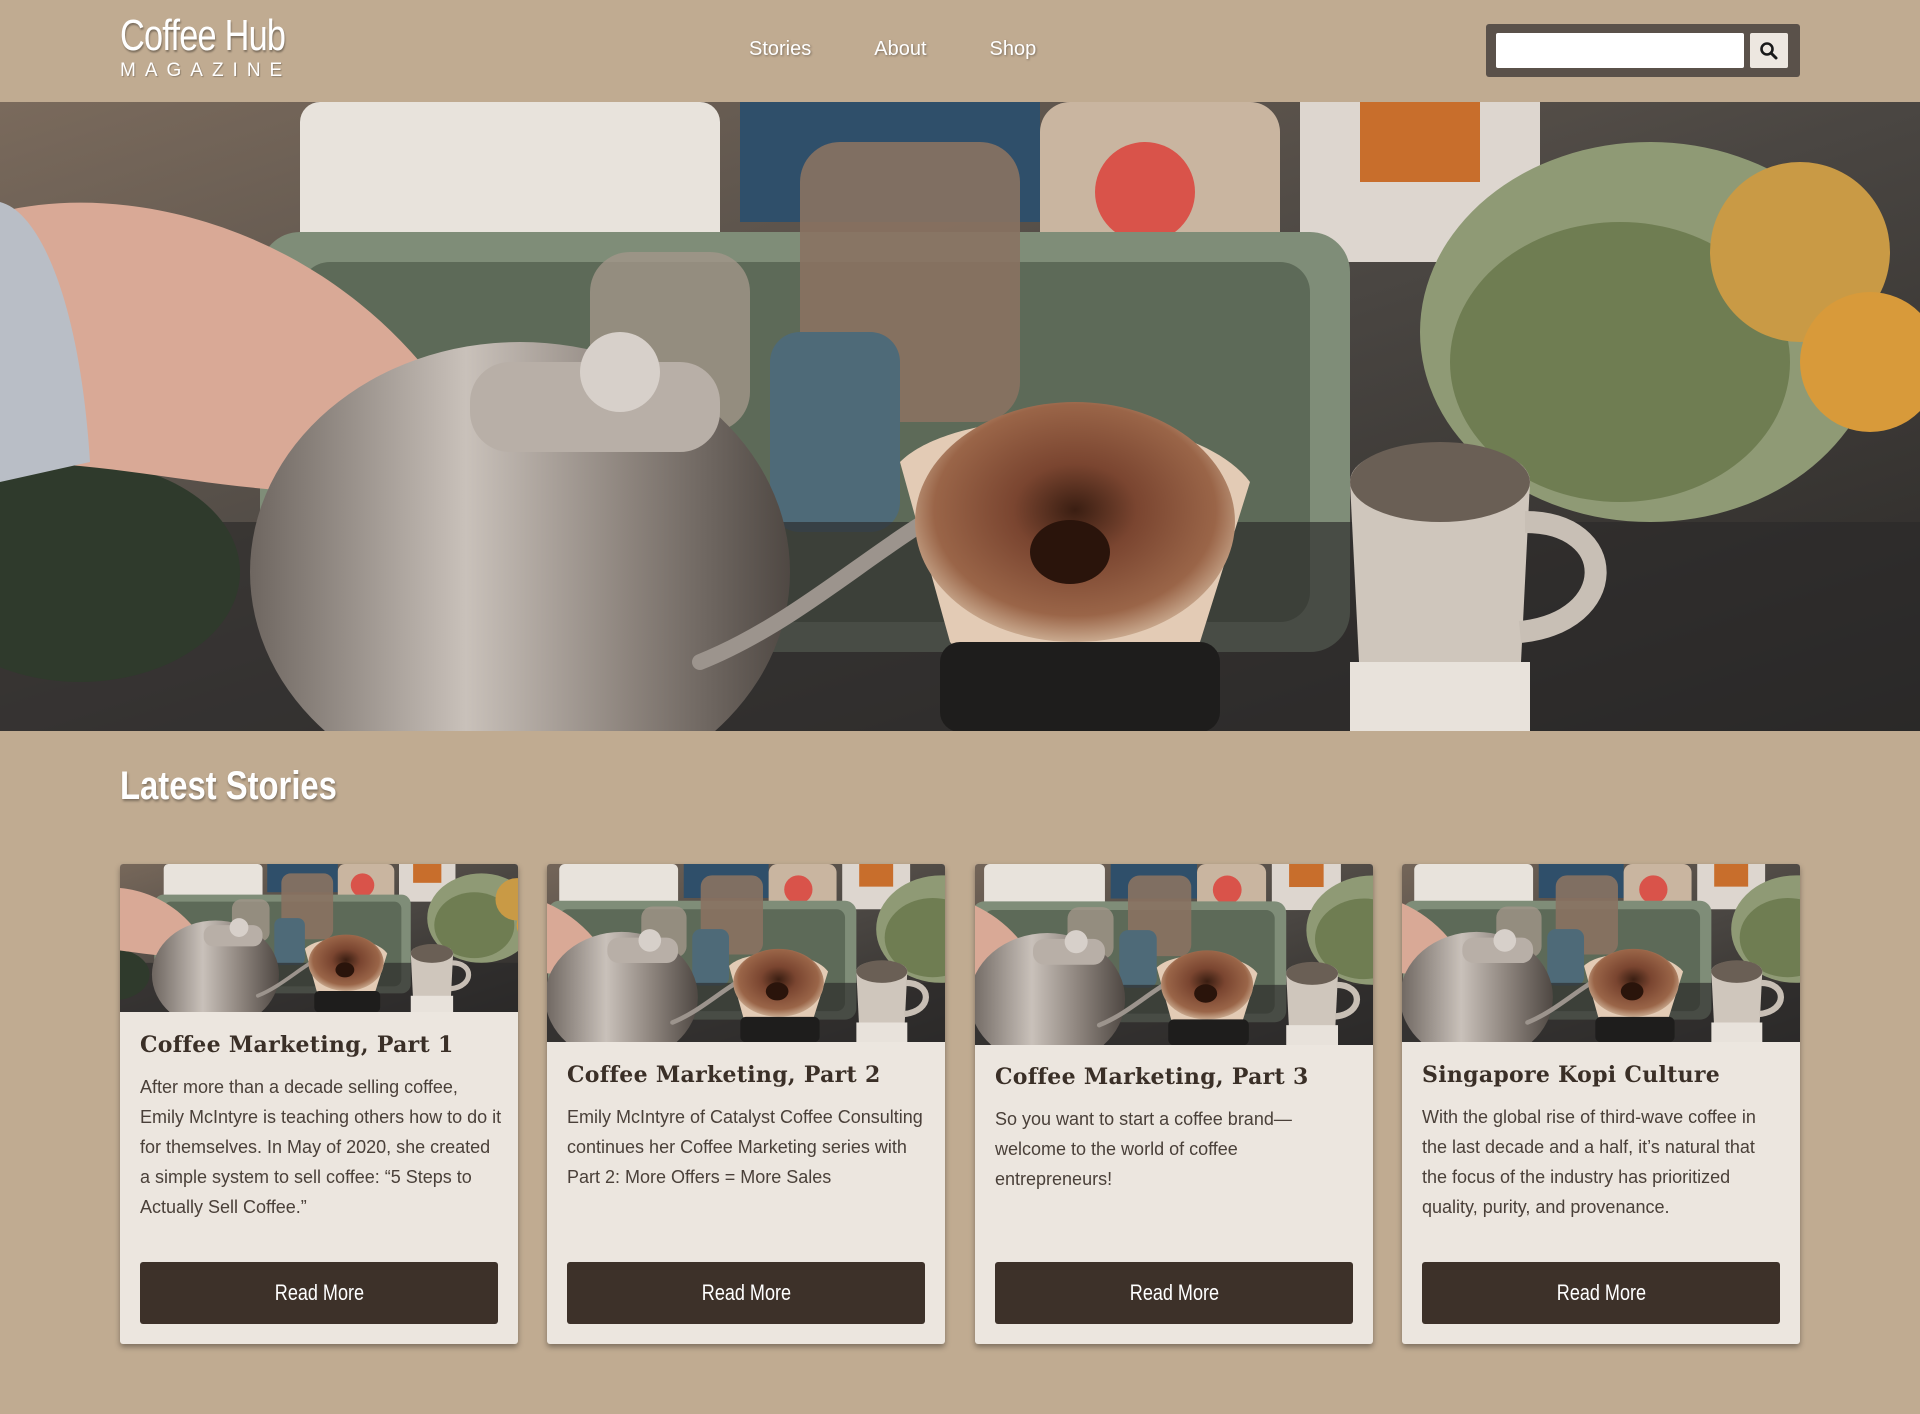 The image size is (1920, 1414). I want to click on read-more-button-1: Read More, so click(319, 1293).